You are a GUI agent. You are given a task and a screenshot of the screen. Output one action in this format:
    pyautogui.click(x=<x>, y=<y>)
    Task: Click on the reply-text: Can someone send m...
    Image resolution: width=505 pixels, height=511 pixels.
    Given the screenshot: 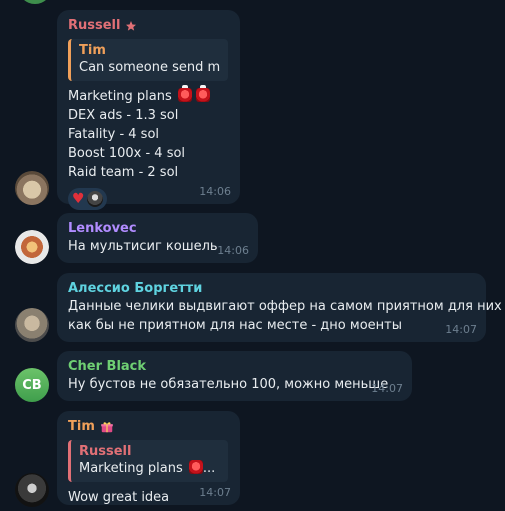 What is the action you would take?
    pyautogui.click(x=149, y=67)
    